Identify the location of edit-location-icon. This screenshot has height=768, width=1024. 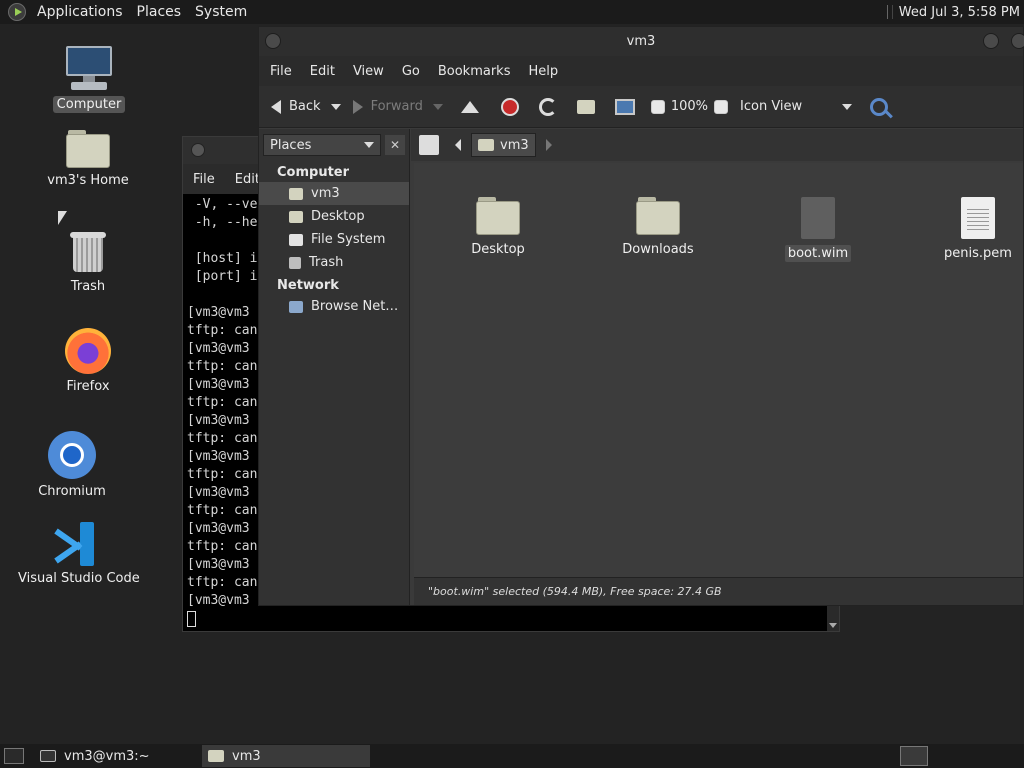
(429, 145).